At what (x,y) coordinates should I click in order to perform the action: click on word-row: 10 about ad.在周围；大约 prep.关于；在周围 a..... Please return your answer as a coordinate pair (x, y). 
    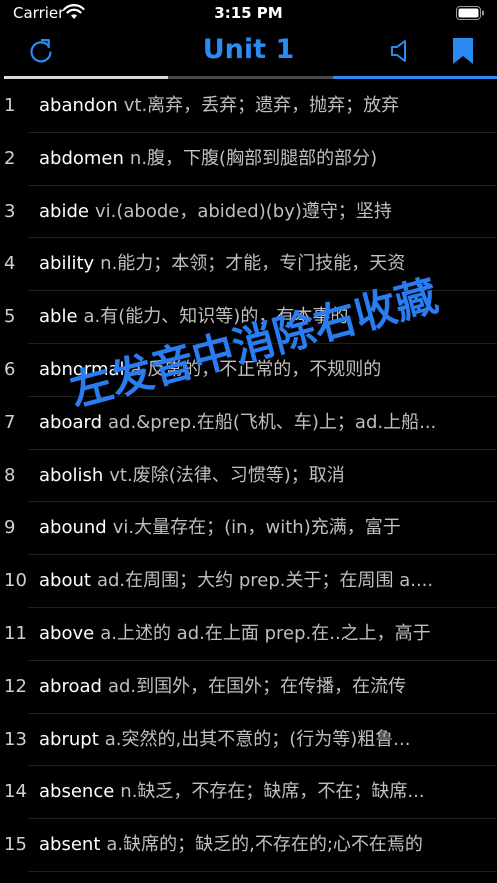
    Looking at the image, I should click on (248, 581).